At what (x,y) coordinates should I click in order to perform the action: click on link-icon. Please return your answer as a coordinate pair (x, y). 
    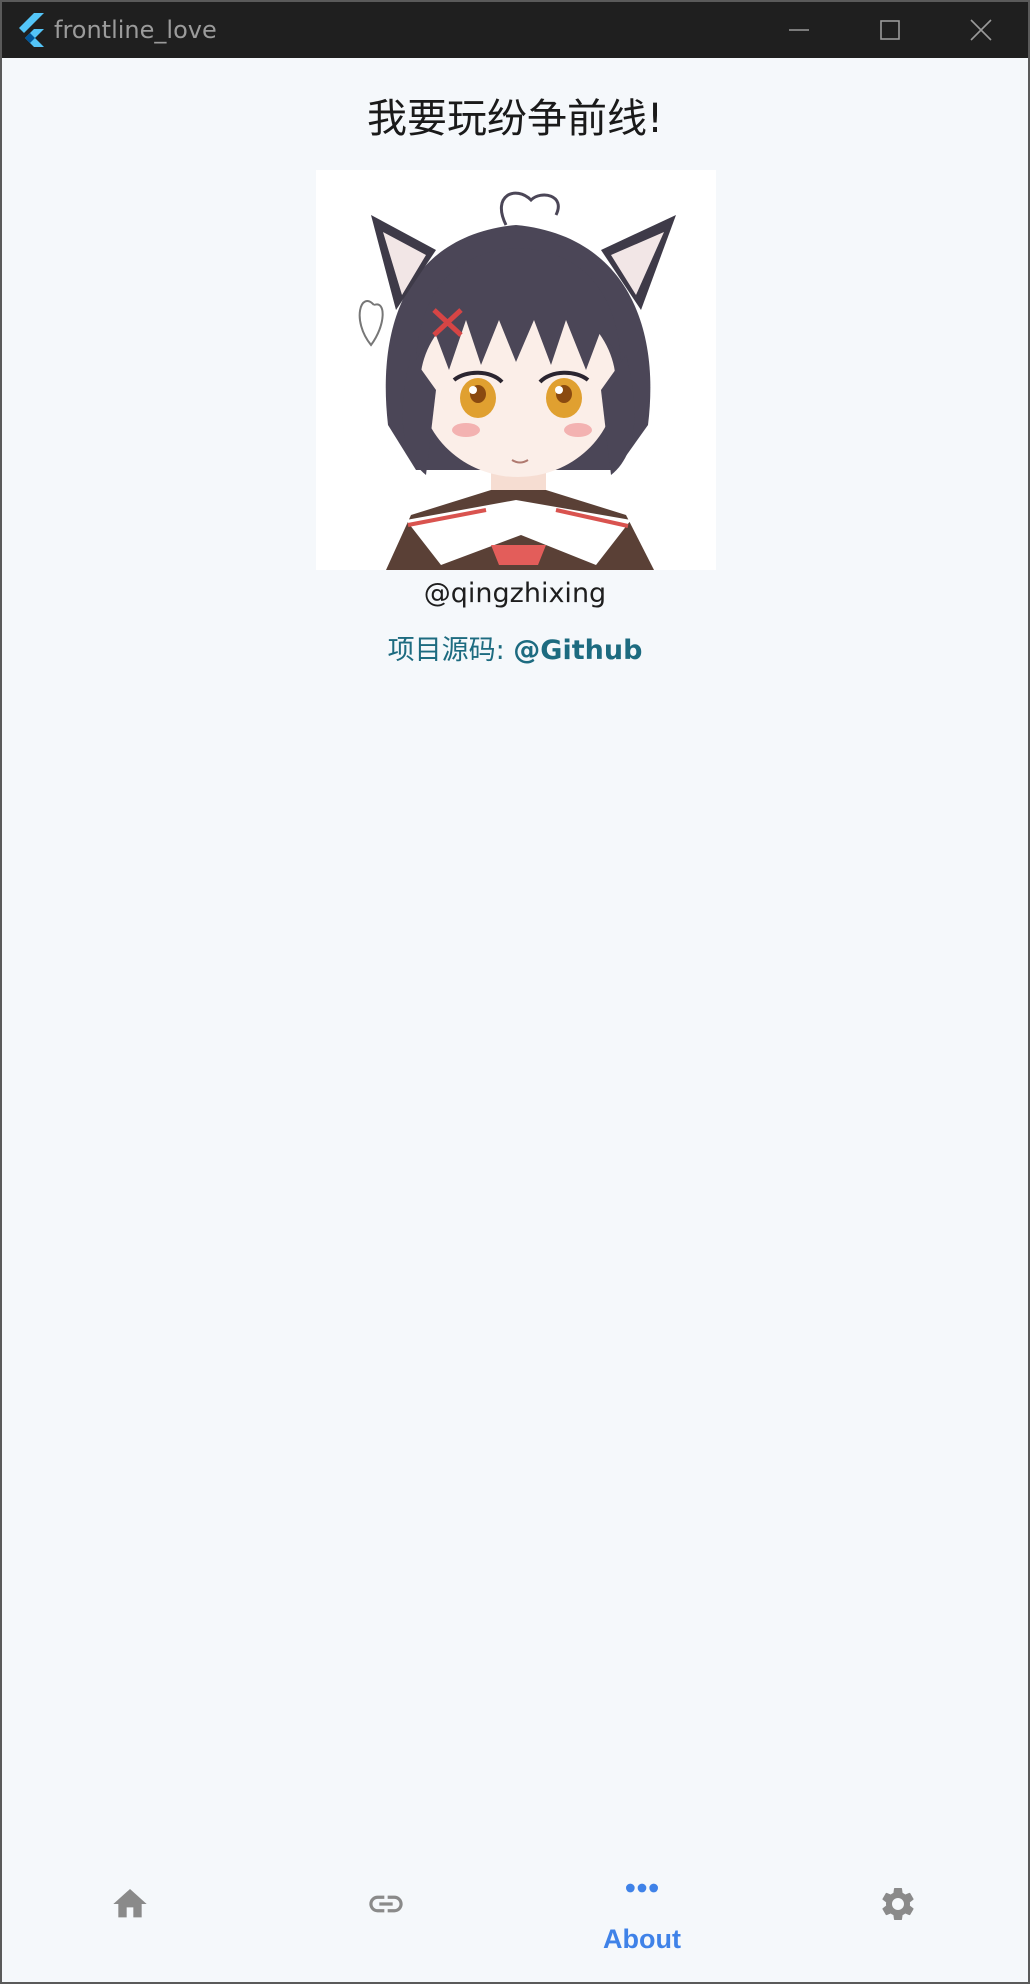
    Looking at the image, I should click on (386, 1904).